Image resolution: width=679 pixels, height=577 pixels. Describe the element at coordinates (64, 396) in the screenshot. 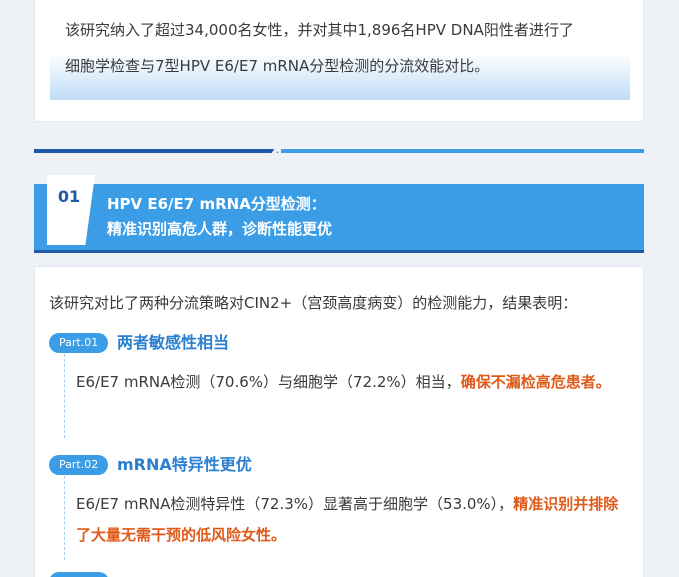

I see `part-01-guide-line` at that location.